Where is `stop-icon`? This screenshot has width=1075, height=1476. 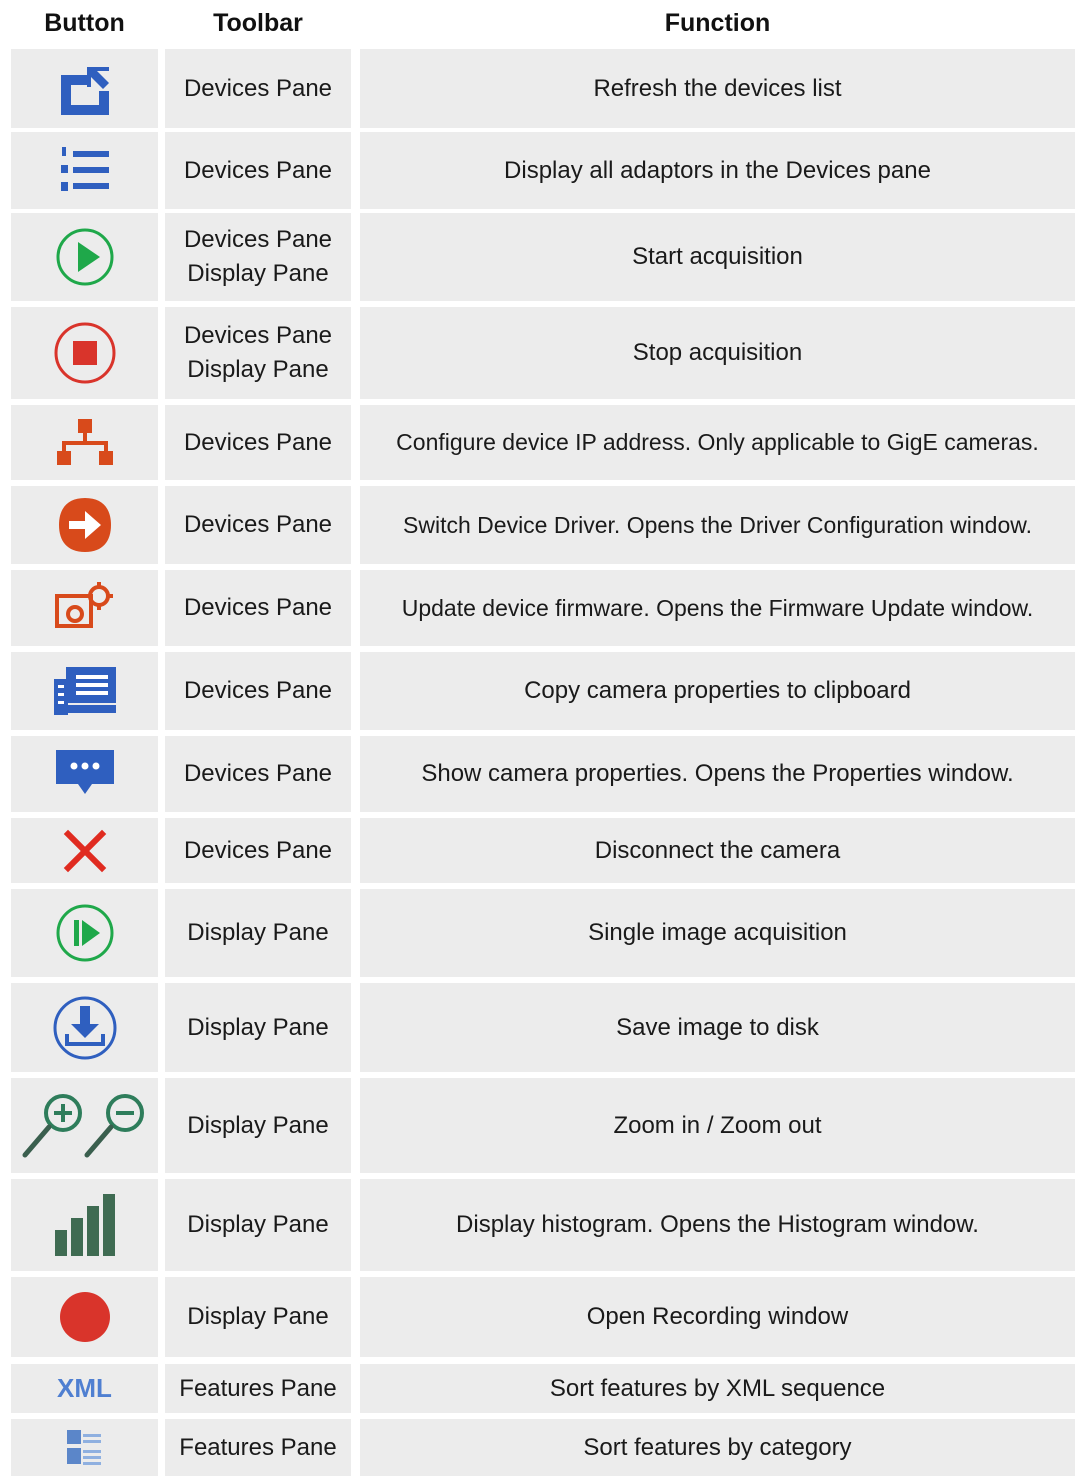 stop-icon is located at coordinates (85, 353).